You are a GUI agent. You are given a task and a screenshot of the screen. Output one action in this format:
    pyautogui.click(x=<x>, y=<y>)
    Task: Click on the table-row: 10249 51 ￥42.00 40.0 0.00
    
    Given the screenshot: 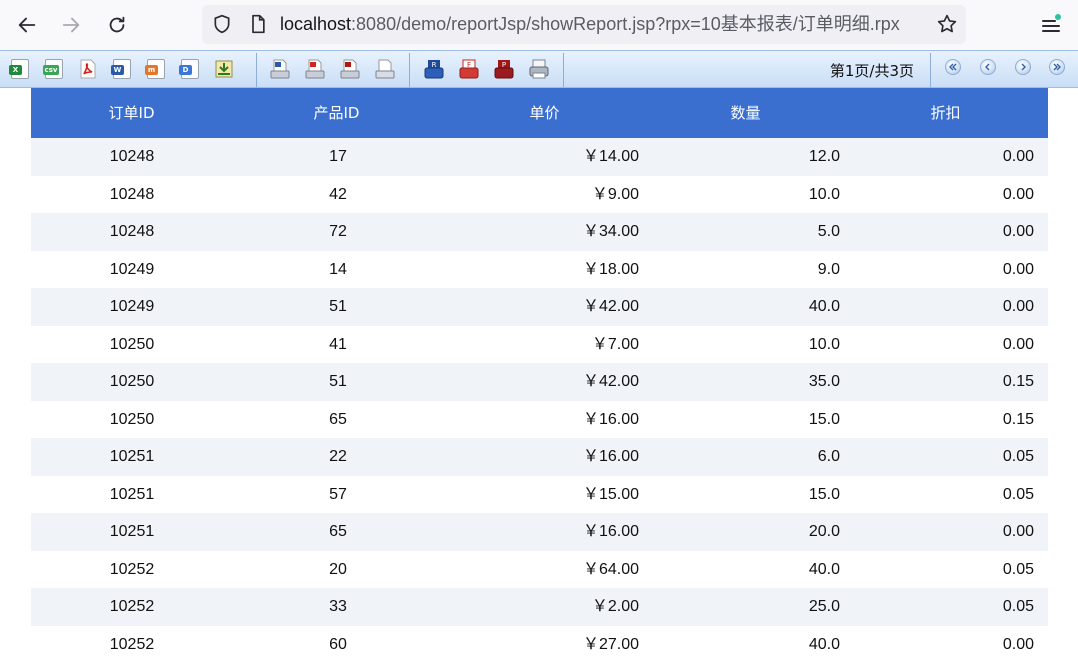 What is the action you would take?
    pyautogui.click(x=539, y=307)
    